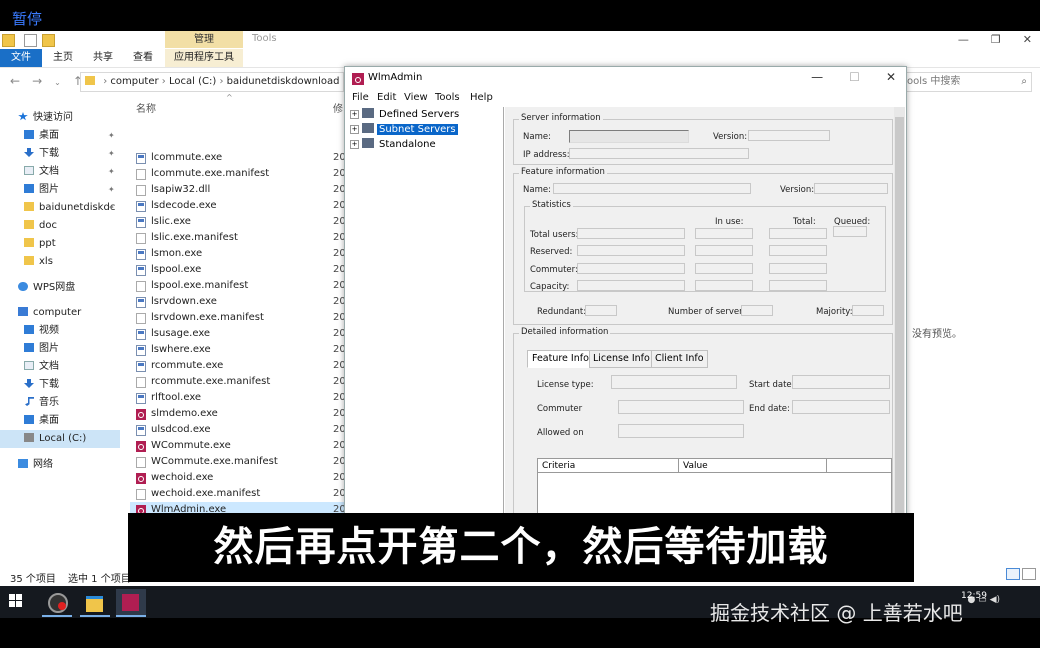 This screenshot has height=648, width=1040. I want to click on sidebar-item: computer, so click(60, 313).